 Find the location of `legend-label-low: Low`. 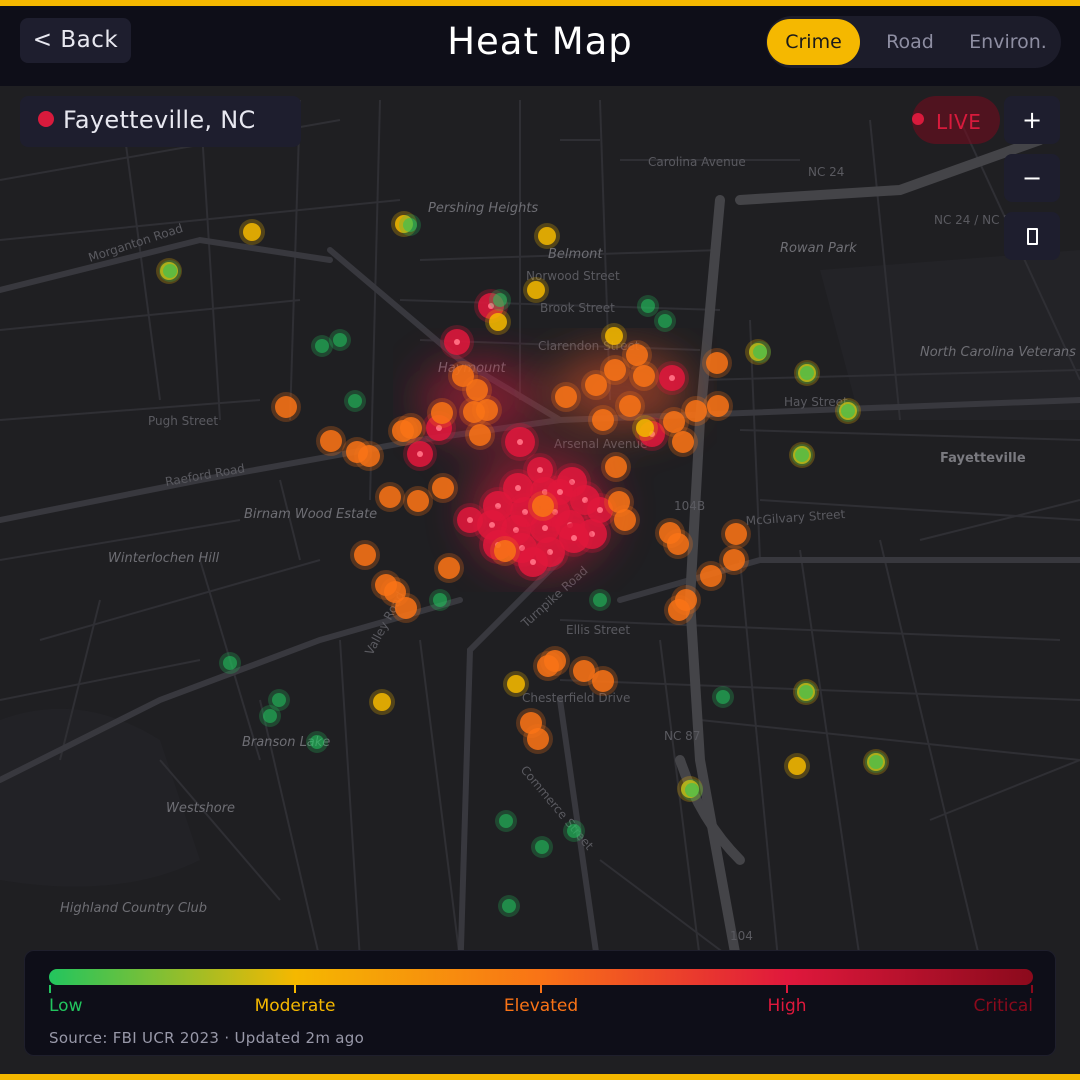

legend-label-low: Low is located at coordinates (66, 1006).